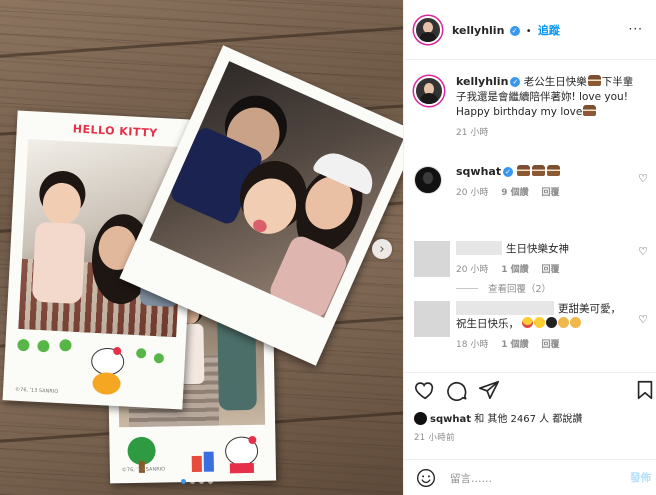 The image size is (656, 495). I want to click on comment-likes: 9 個讚, so click(514, 193).